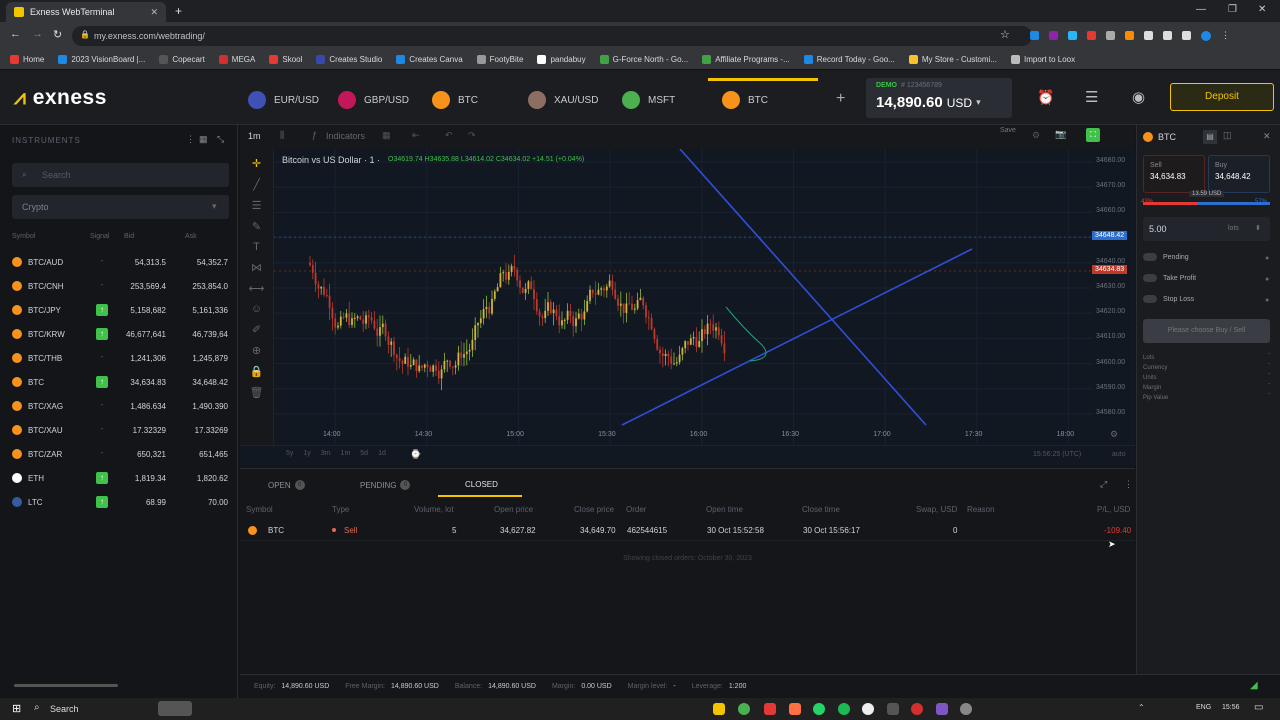 The height and width of the screenshot is (720, 1280). I want to click on deposit-button: Deposit, so click(1222, 97).